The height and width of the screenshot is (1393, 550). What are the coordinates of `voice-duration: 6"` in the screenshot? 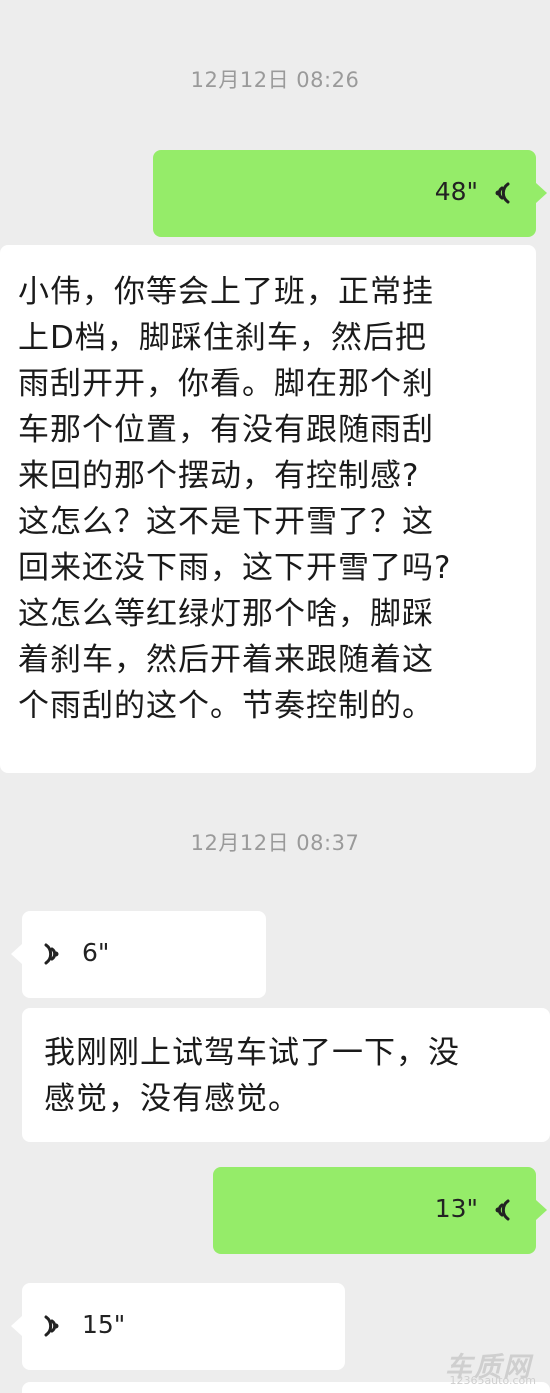 It's located at (96, 952).